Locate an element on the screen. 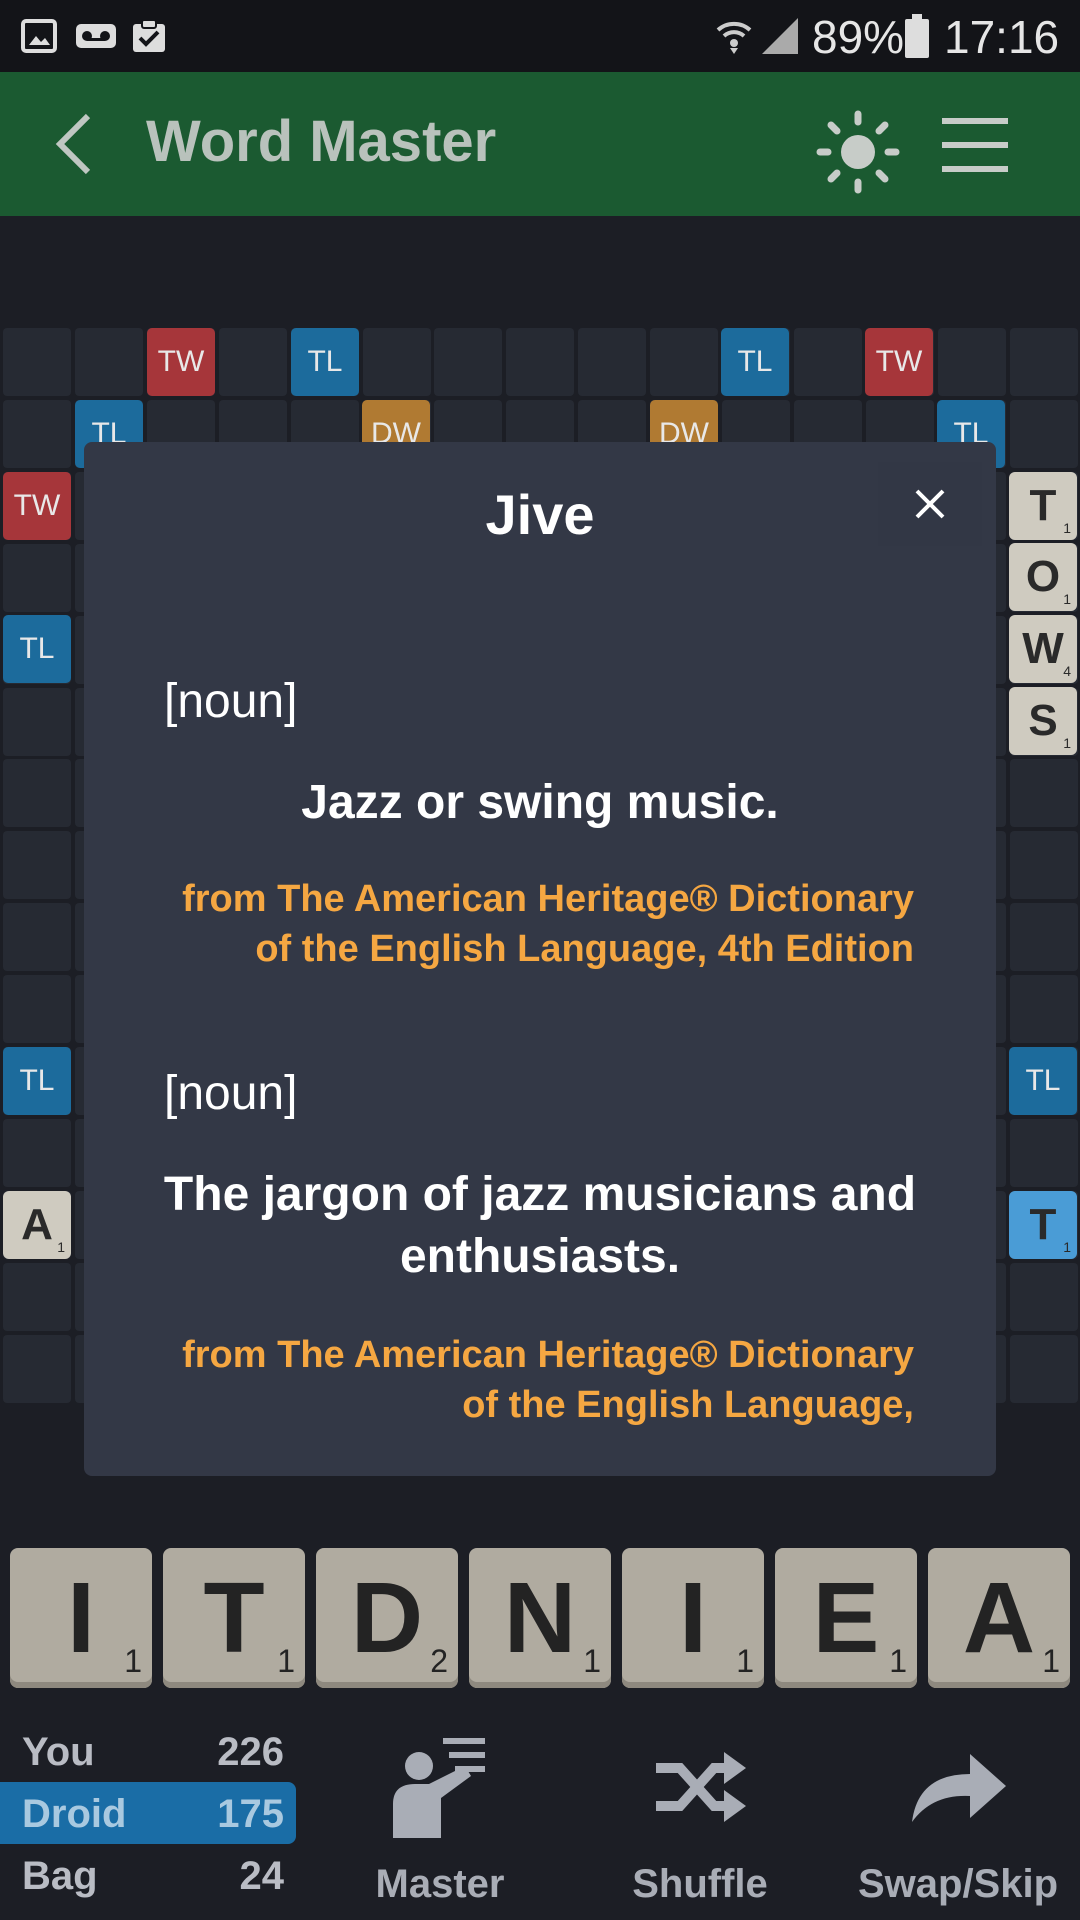  app-bar: Word Master is located at coordinates (540, 144).